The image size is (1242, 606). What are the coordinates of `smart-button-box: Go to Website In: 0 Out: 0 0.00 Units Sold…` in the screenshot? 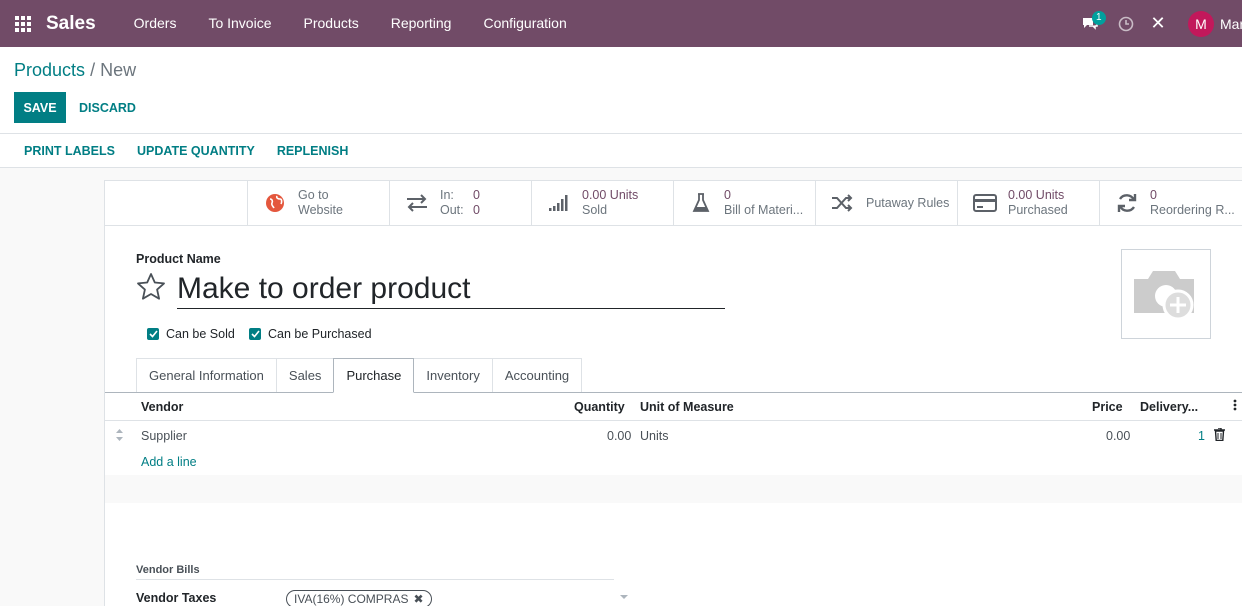 It's located at (744, 203).